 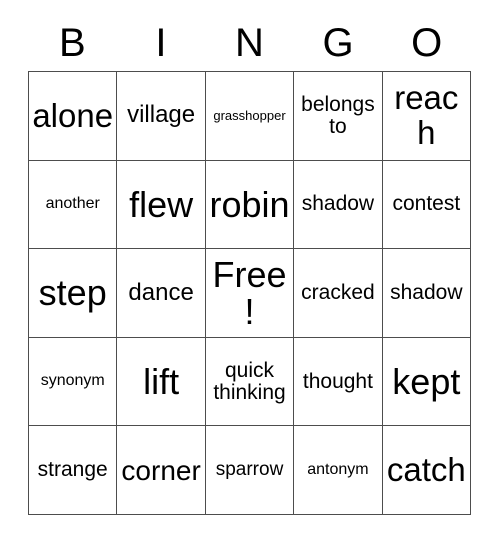 I want to click on bingo-cell-i3: dance, so click(x=161, y=293).